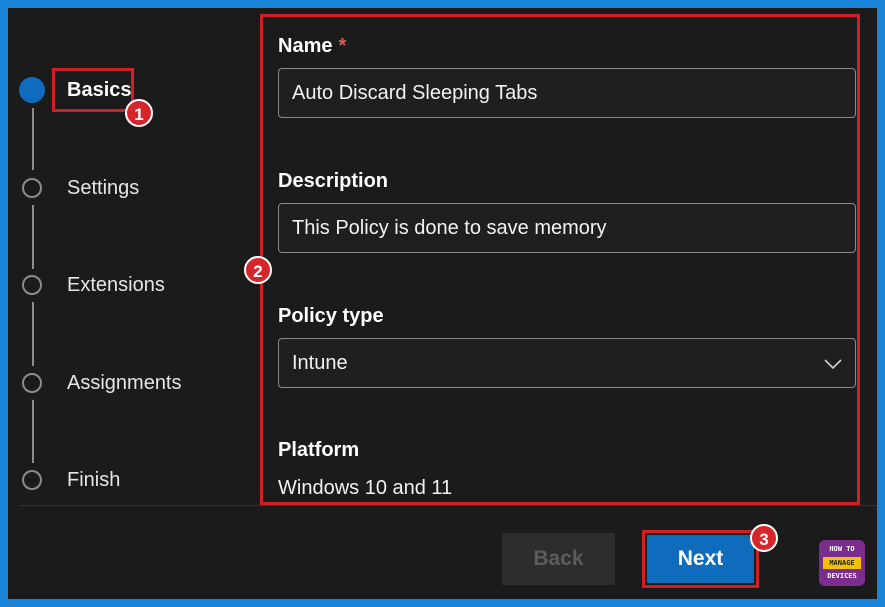 The width and height of the screenshot is (885, 607). I want to click on annotation-badge-1: 1, so click(139, 113).